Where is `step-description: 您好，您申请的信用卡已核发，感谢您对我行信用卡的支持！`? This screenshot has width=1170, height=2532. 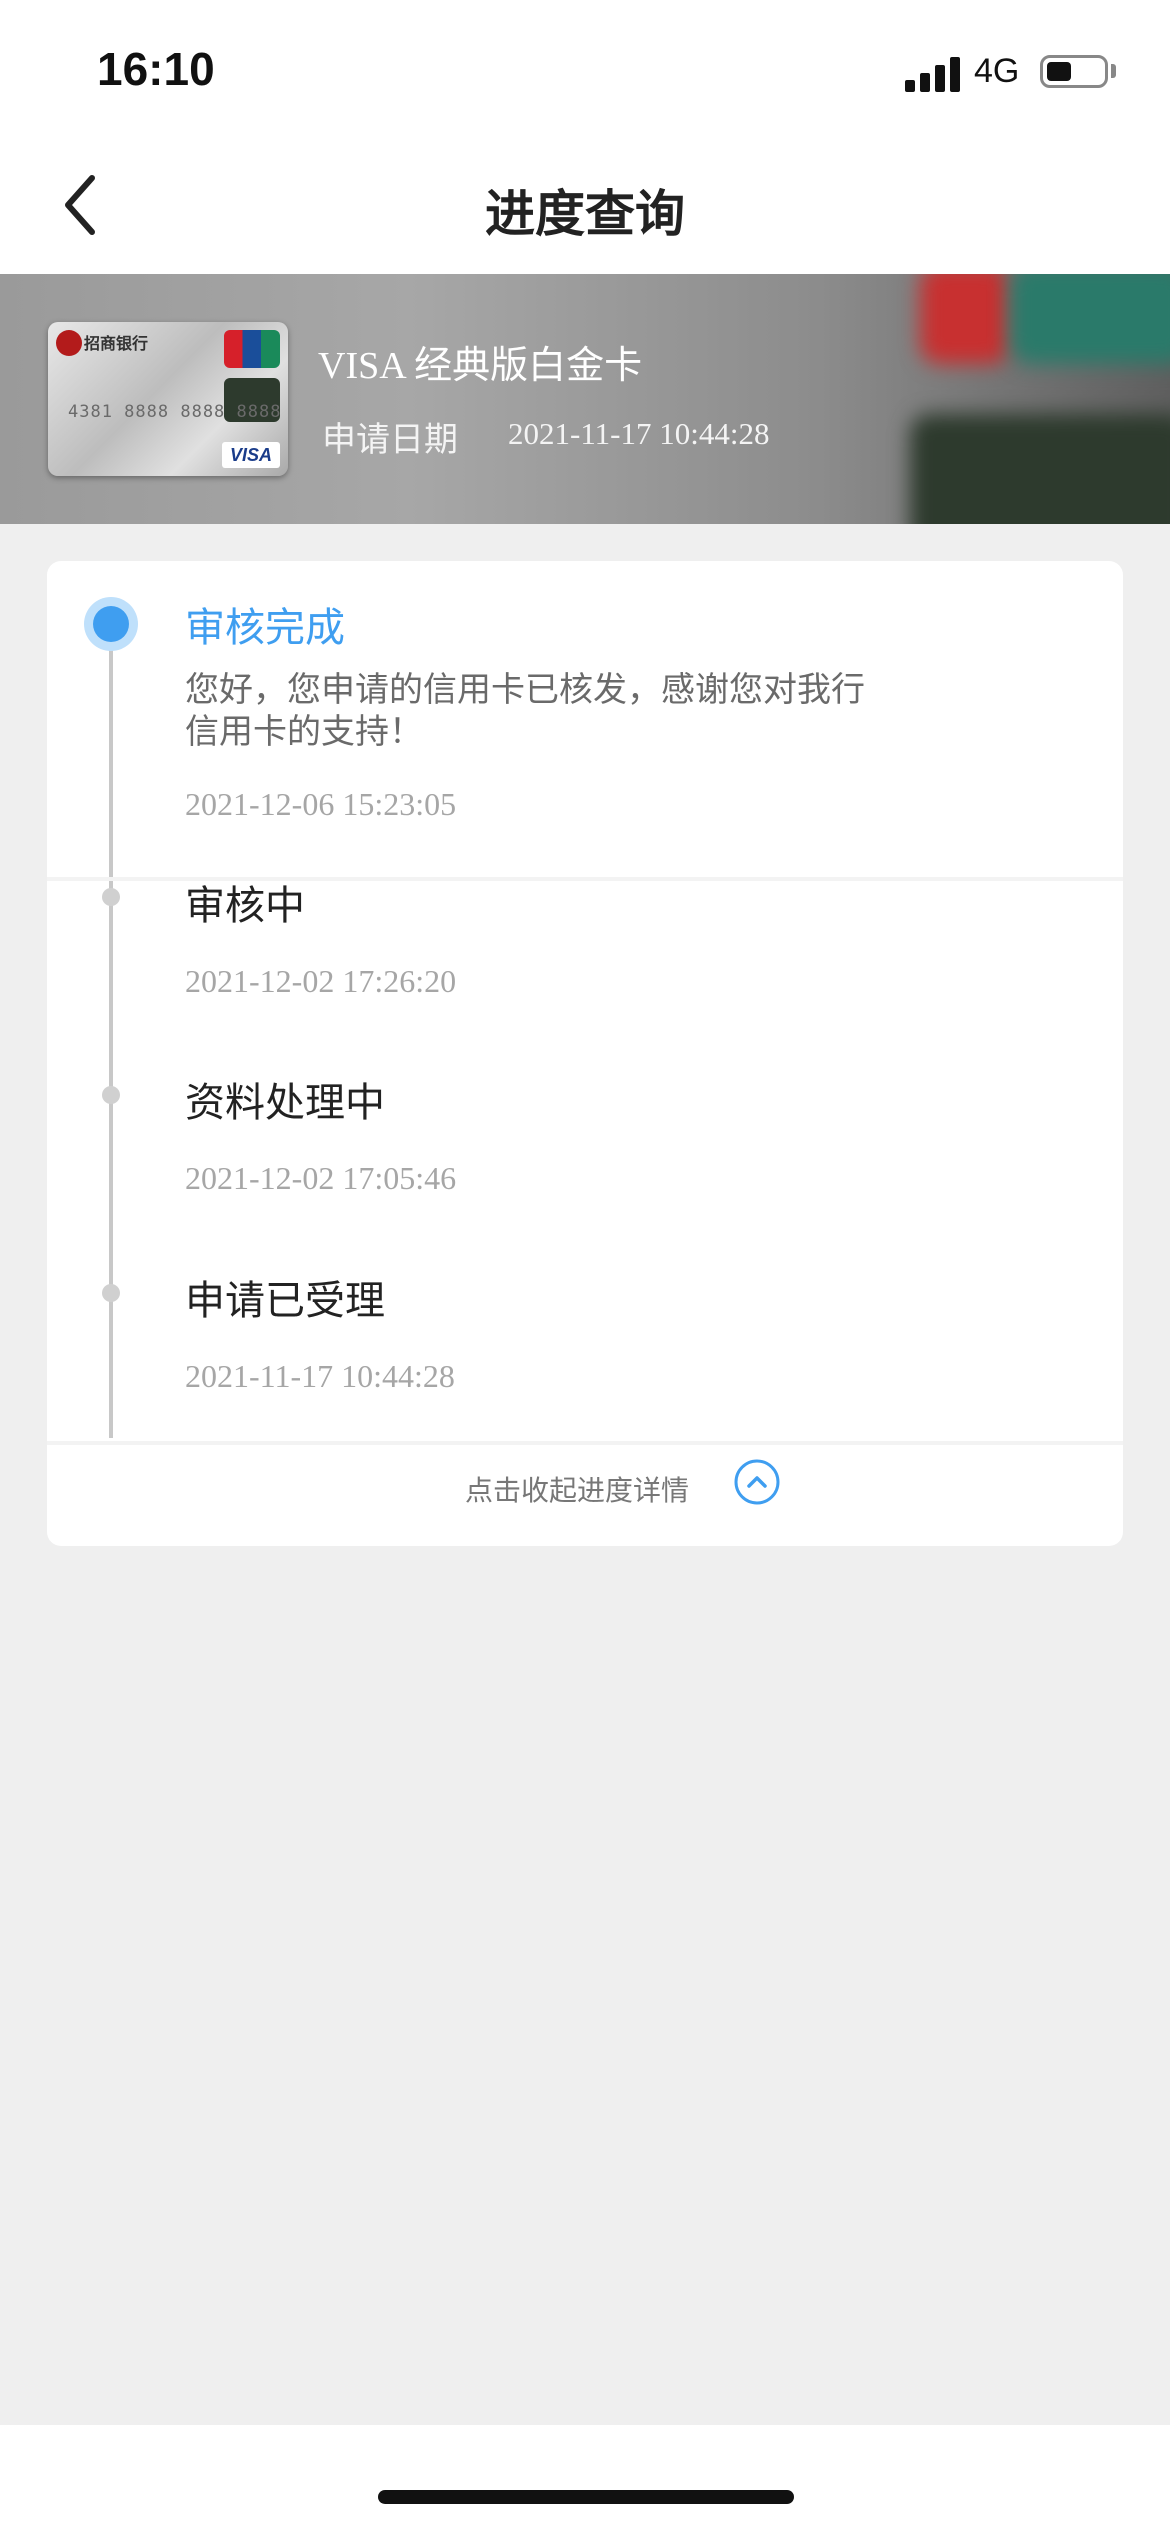 step-description: 您好，您申请的信用卡已核发，感谢您对我行信用卡的支持！ is located at coordinates (525, 711).